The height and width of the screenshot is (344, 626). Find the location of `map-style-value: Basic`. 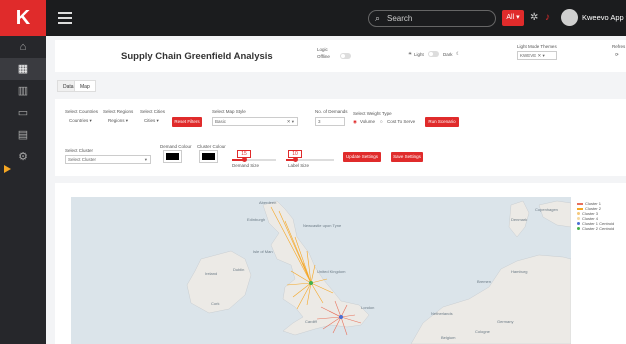

map-style-value: Basic is located at coordinates (221, 121).